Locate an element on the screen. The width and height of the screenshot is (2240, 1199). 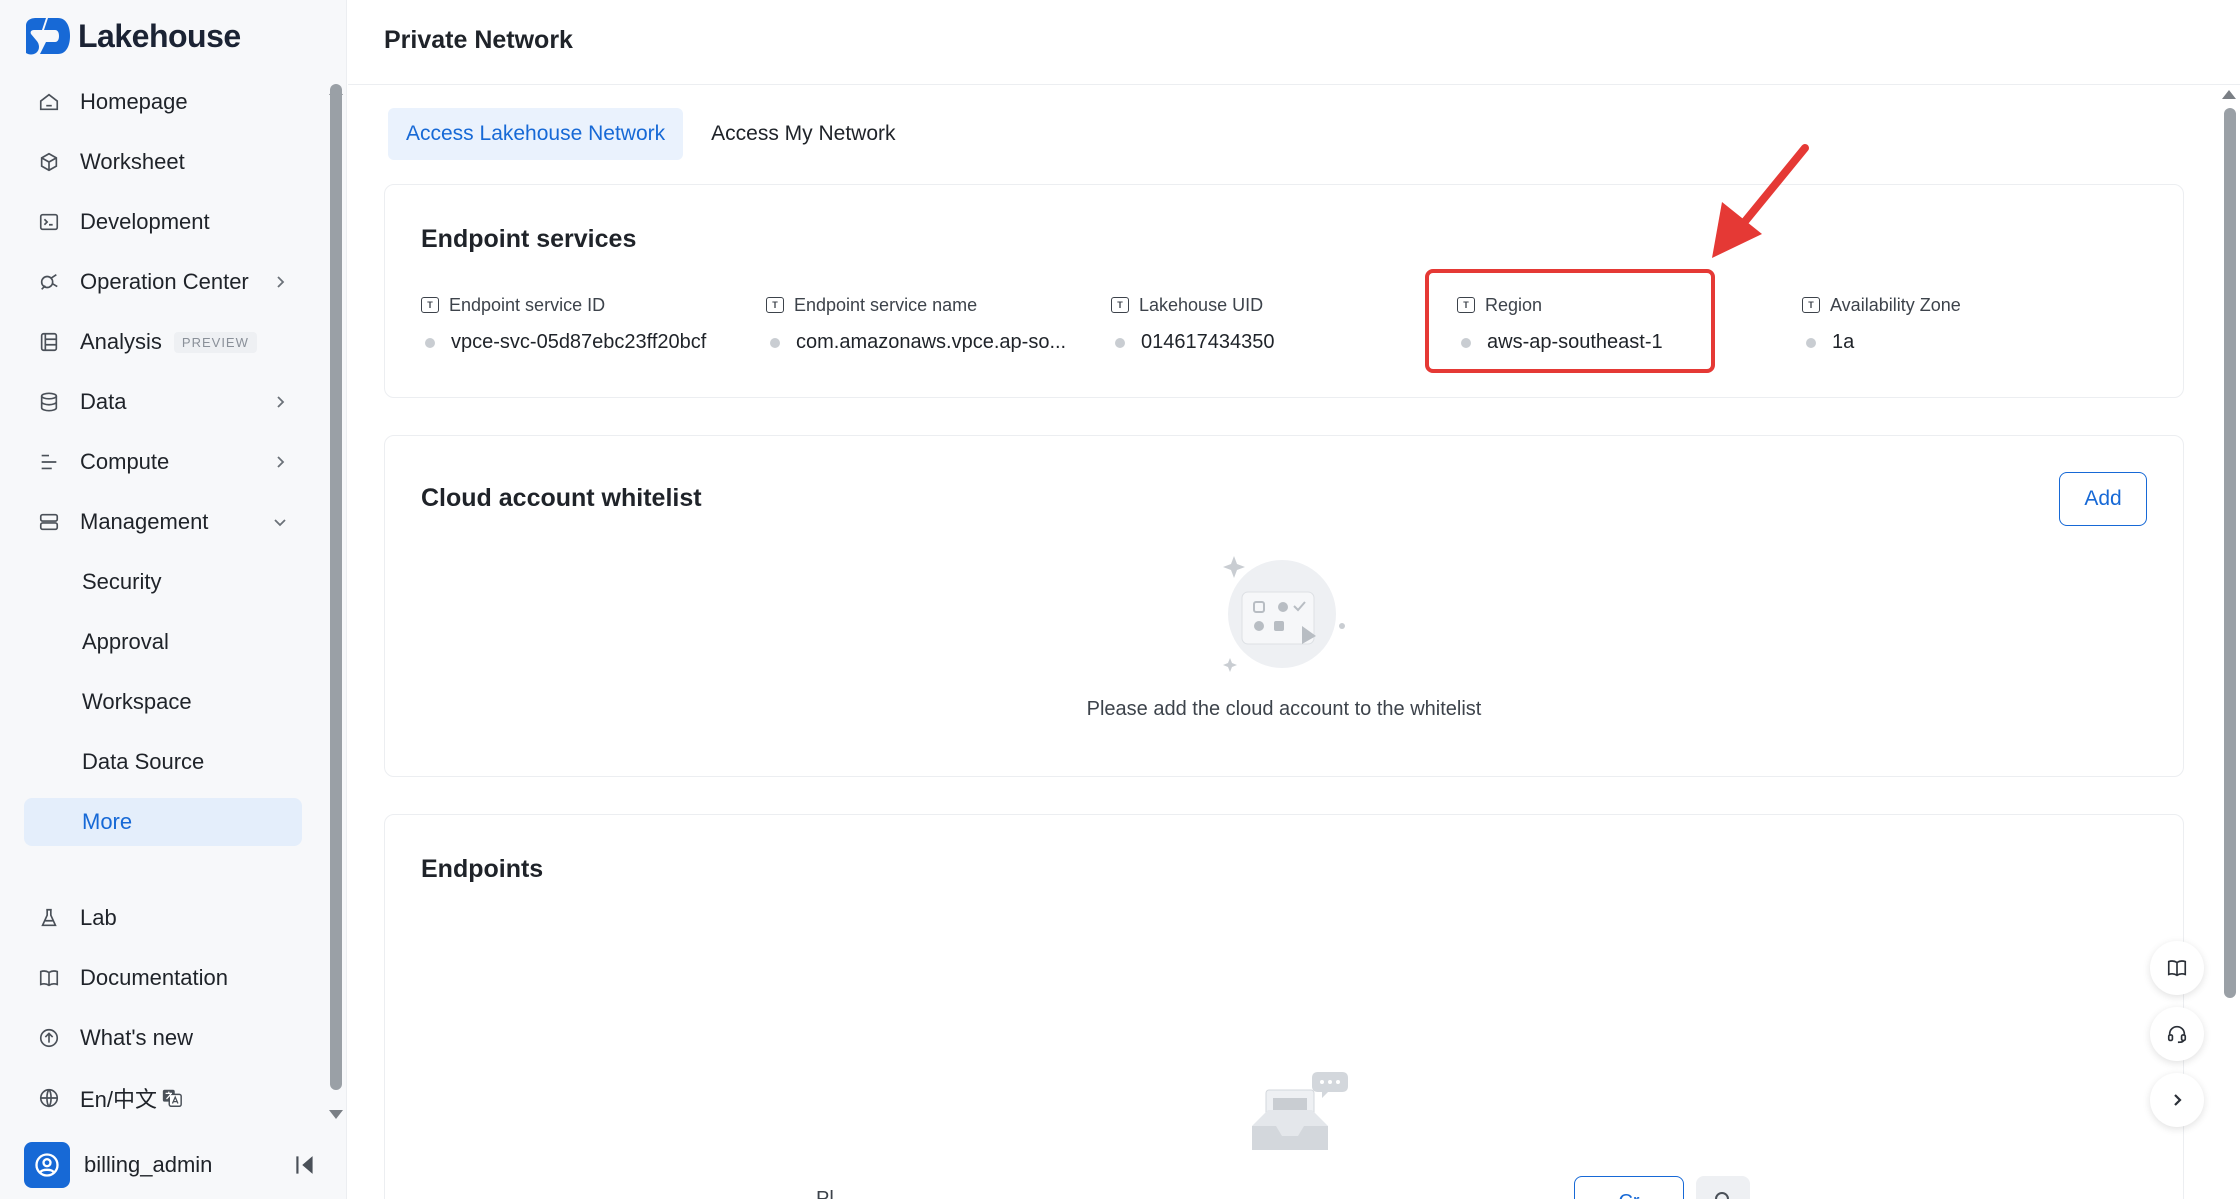
app-name: Lakehouse is located at coordinates (159, 35).